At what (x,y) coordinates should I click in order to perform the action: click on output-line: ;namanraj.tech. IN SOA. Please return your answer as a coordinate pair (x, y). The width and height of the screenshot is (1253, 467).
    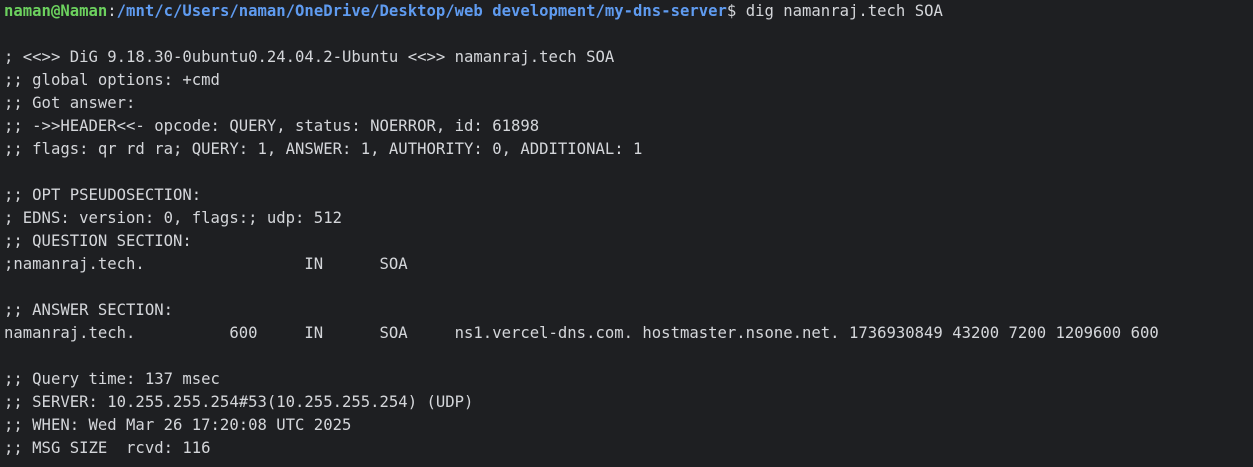
    Looking at the image, I should click on (206, 264).